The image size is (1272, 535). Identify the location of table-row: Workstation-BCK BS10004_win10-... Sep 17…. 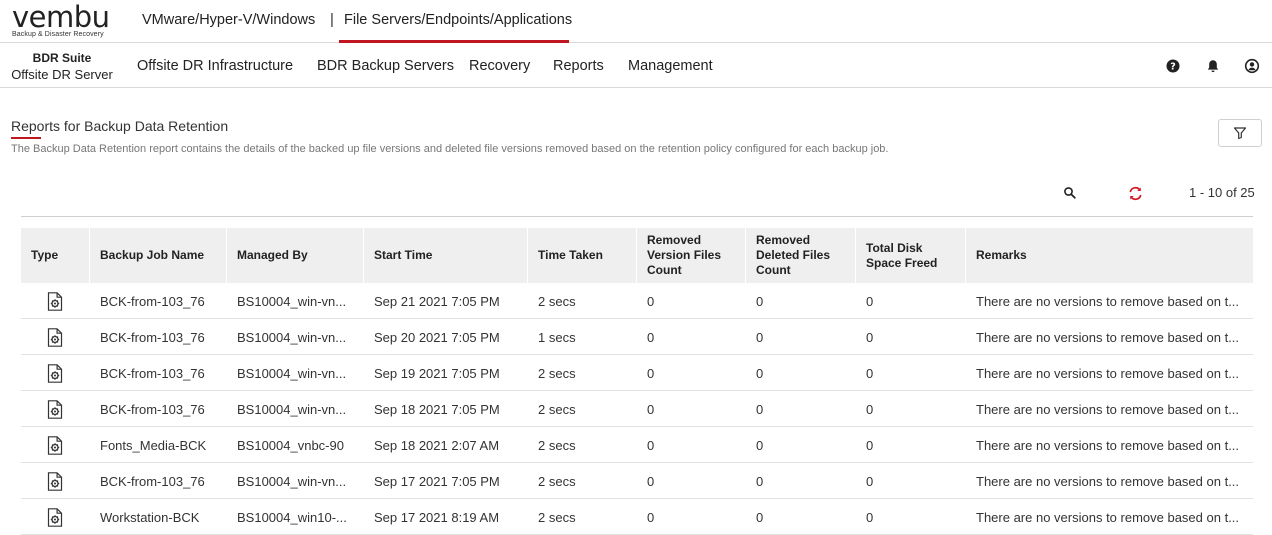
(637, 517).